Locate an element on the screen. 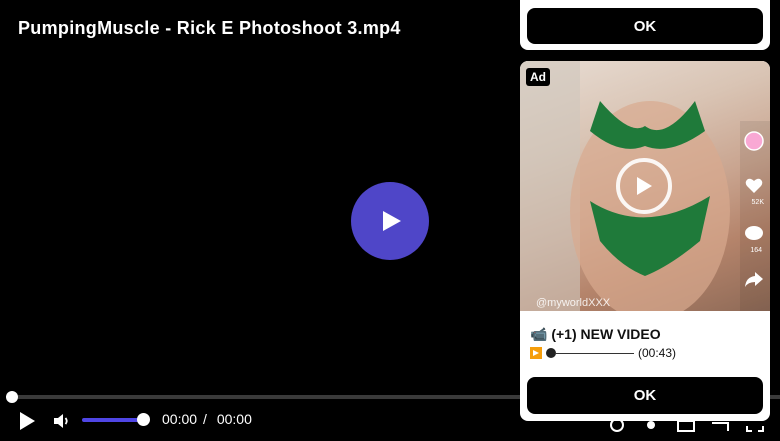 This screenshot has height=441, width=780. ad-play-button is located at coordinates (644, 186).